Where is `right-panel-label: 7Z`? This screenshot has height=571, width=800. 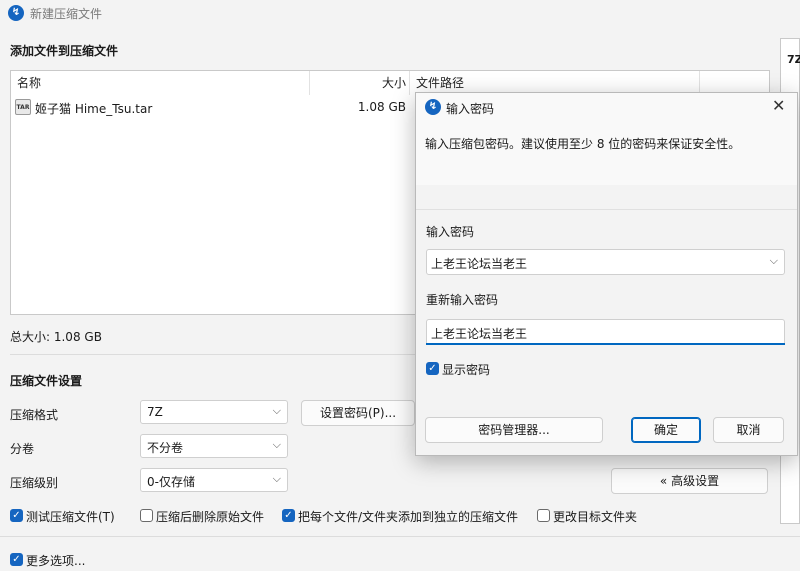 right-panel-label: 7Z is located at coordinates (793, 59).